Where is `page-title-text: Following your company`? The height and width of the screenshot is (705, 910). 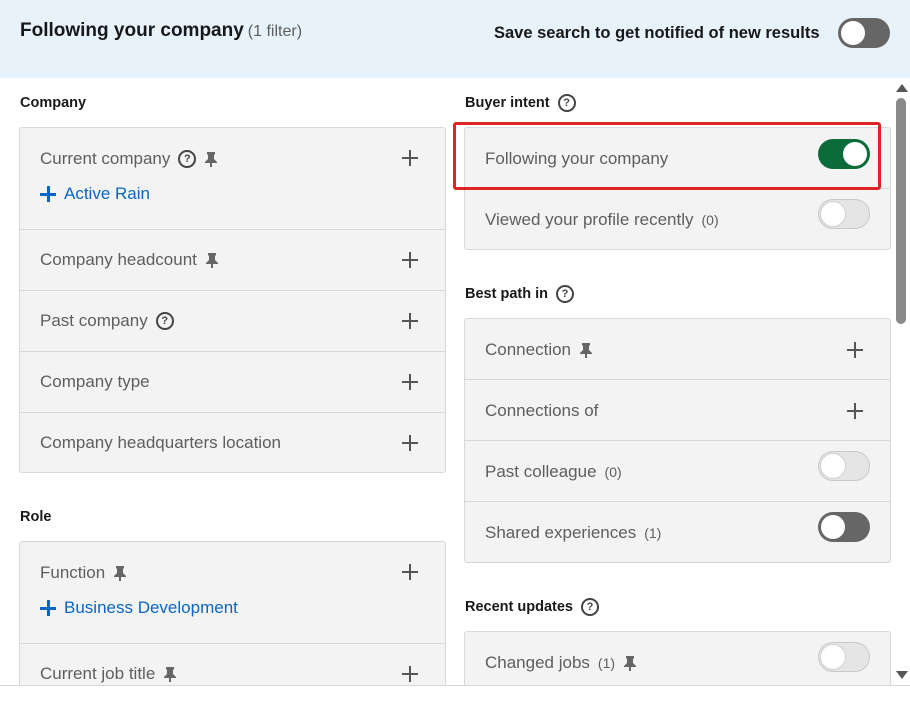
page-title-text: Following your company is located at coordinates (132, 30).